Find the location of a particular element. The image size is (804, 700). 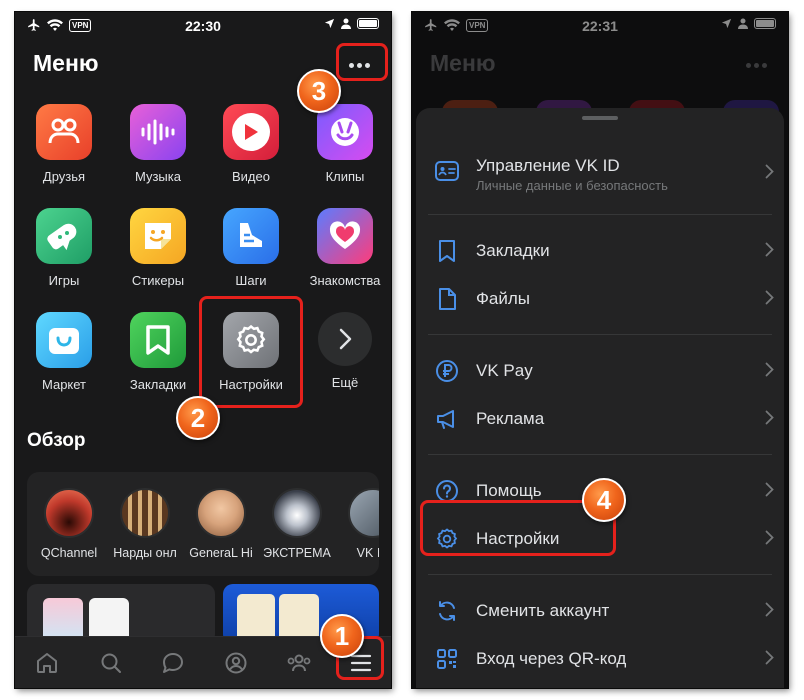

tab-profile is located at coordinates (236, 663).